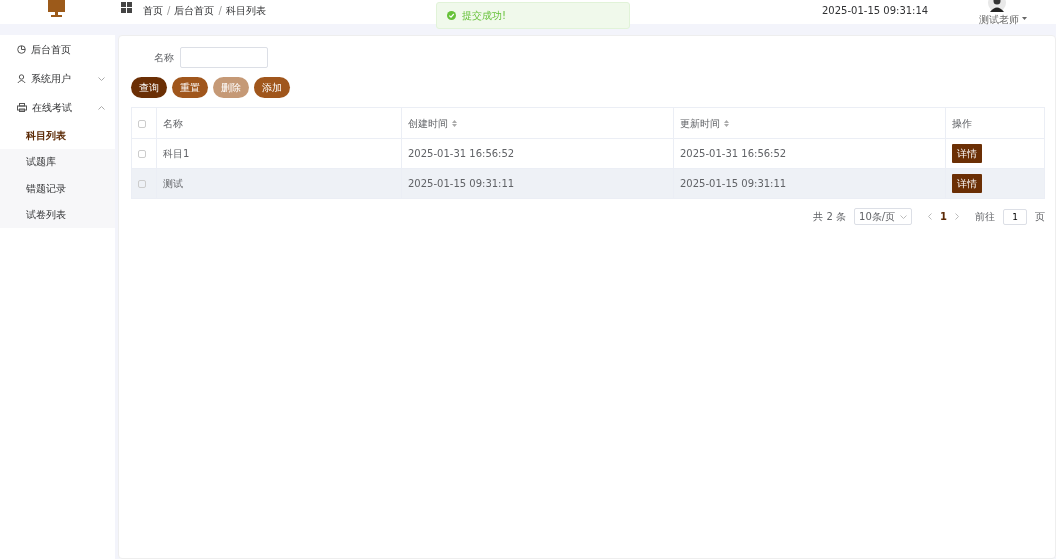 This screenshot has width=1056, height=559. What do you see at coordinates (57, 49) in the screenshot?
I see `sidebar-item: 后台首页` at bounding box center [57, 49].